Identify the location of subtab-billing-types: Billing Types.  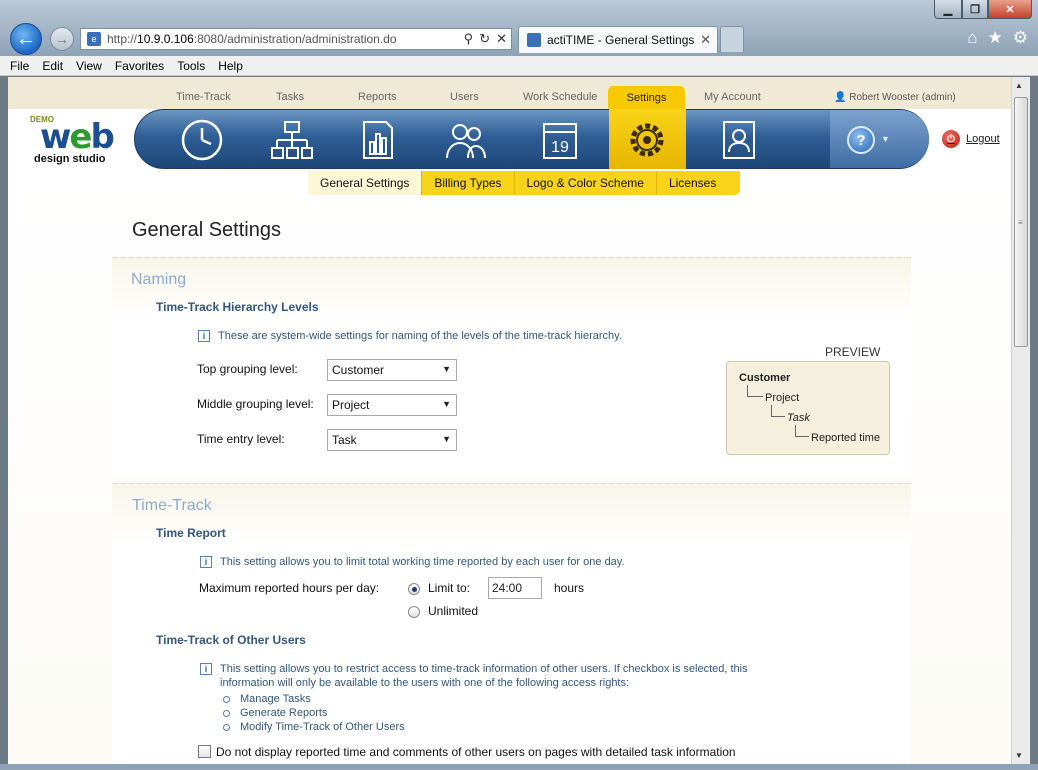
(468, 183).